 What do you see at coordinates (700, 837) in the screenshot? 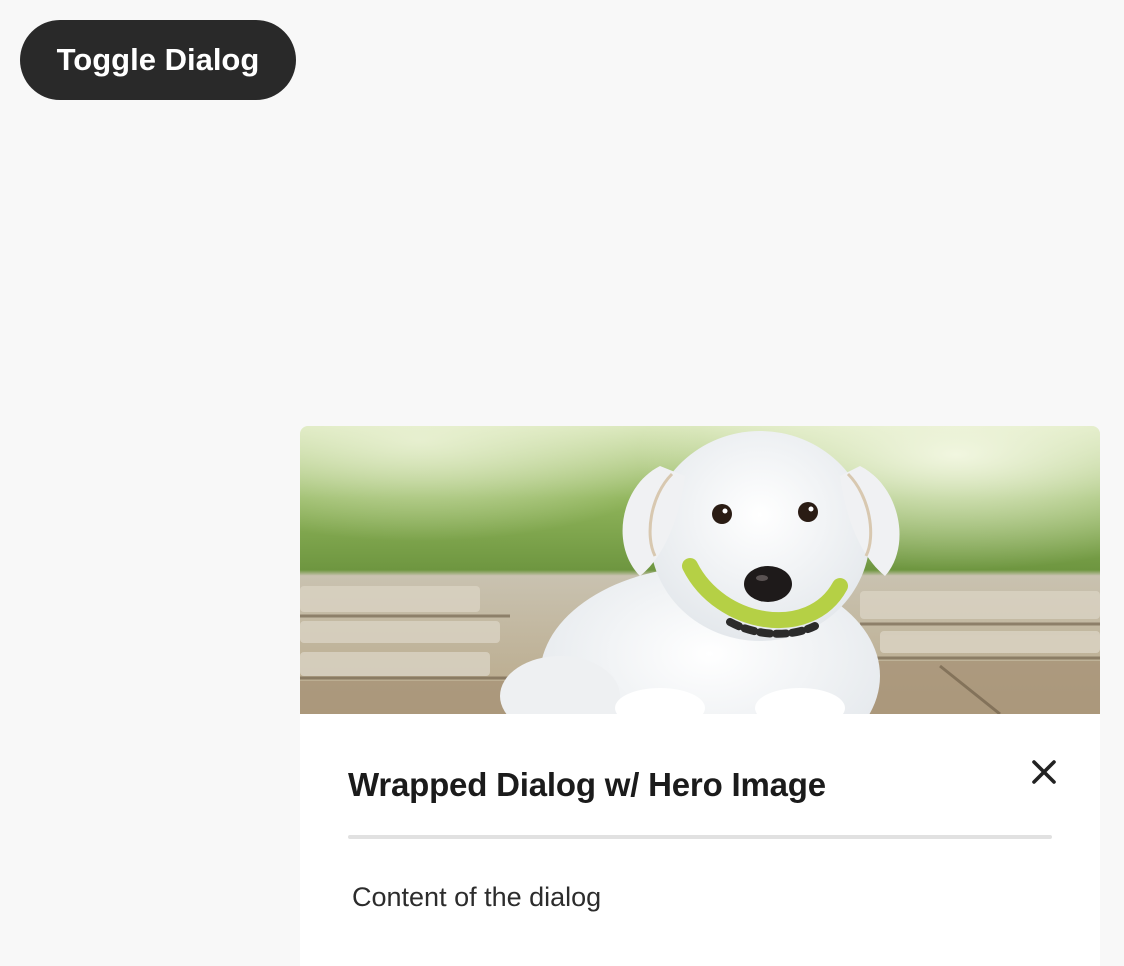
I see `dialog-divider` at bounding box center [700, 837].